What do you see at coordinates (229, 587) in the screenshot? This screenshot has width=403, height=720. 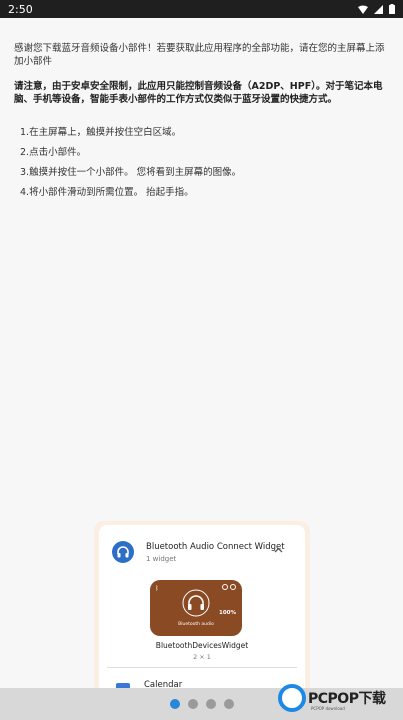 I see `widget-action-icons` at bounding box center [229, 587].